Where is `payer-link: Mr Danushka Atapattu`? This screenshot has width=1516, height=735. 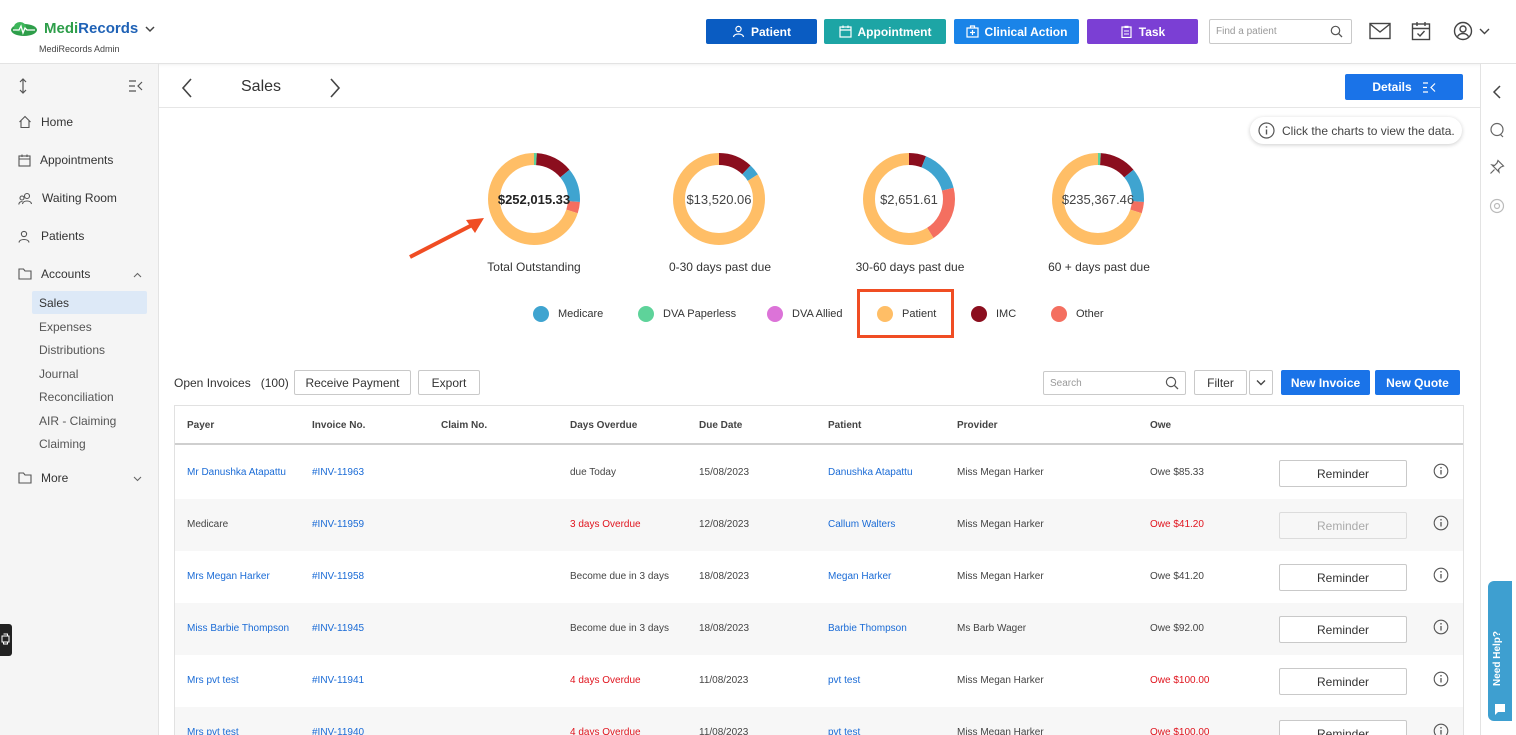
payer-link: Mr Danushka Atapattu is located at coordinates (236, 472).